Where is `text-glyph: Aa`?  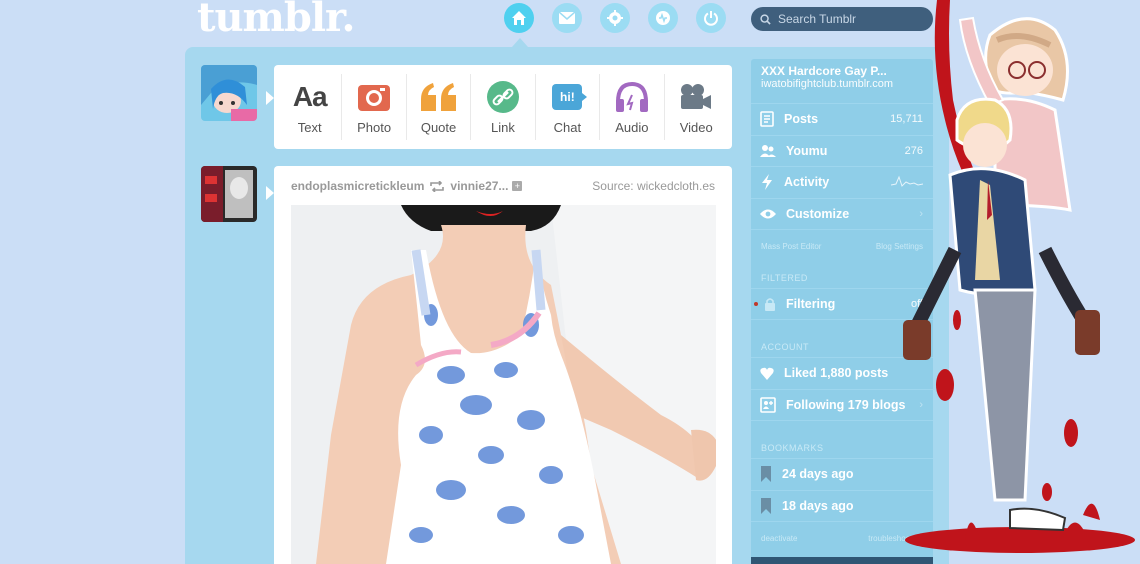
text-glyph: Aa is located at coordinates (310, 96).